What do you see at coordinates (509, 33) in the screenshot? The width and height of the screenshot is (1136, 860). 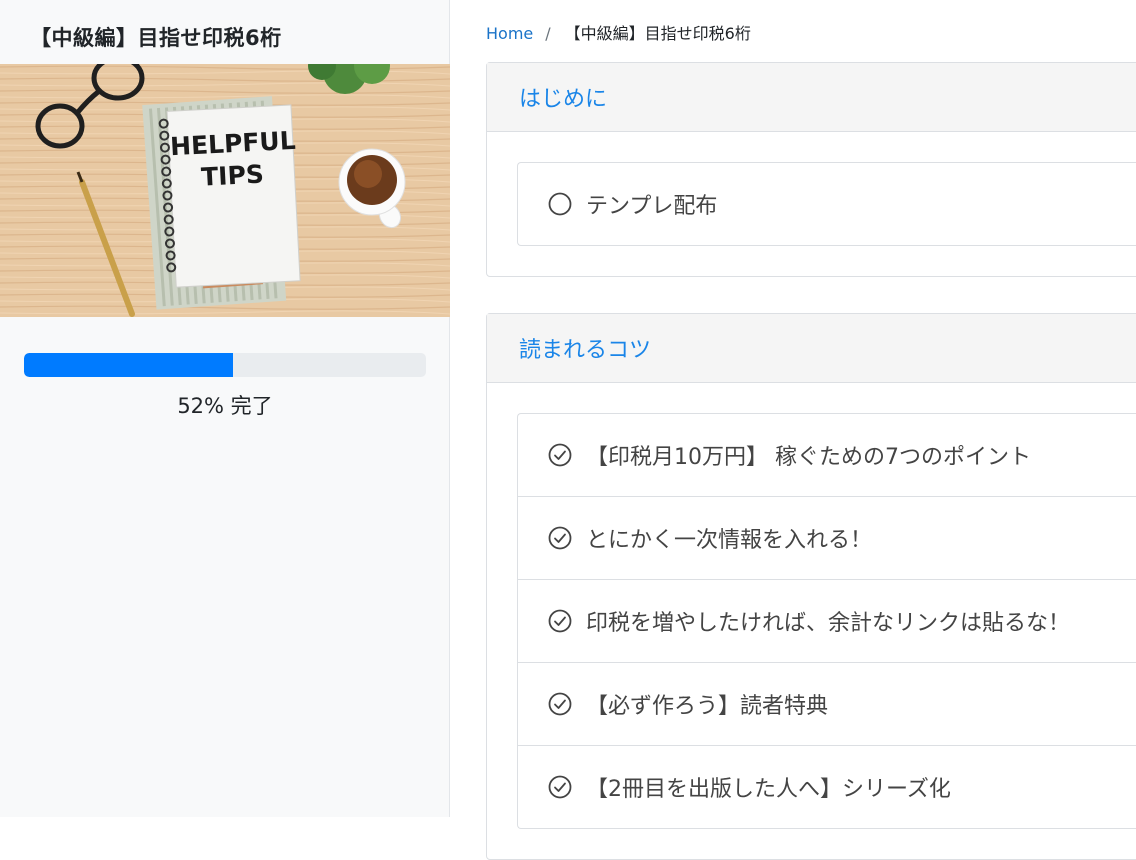 I see `breadcrumb-home-link: Home` at bounding box center [509, 33].